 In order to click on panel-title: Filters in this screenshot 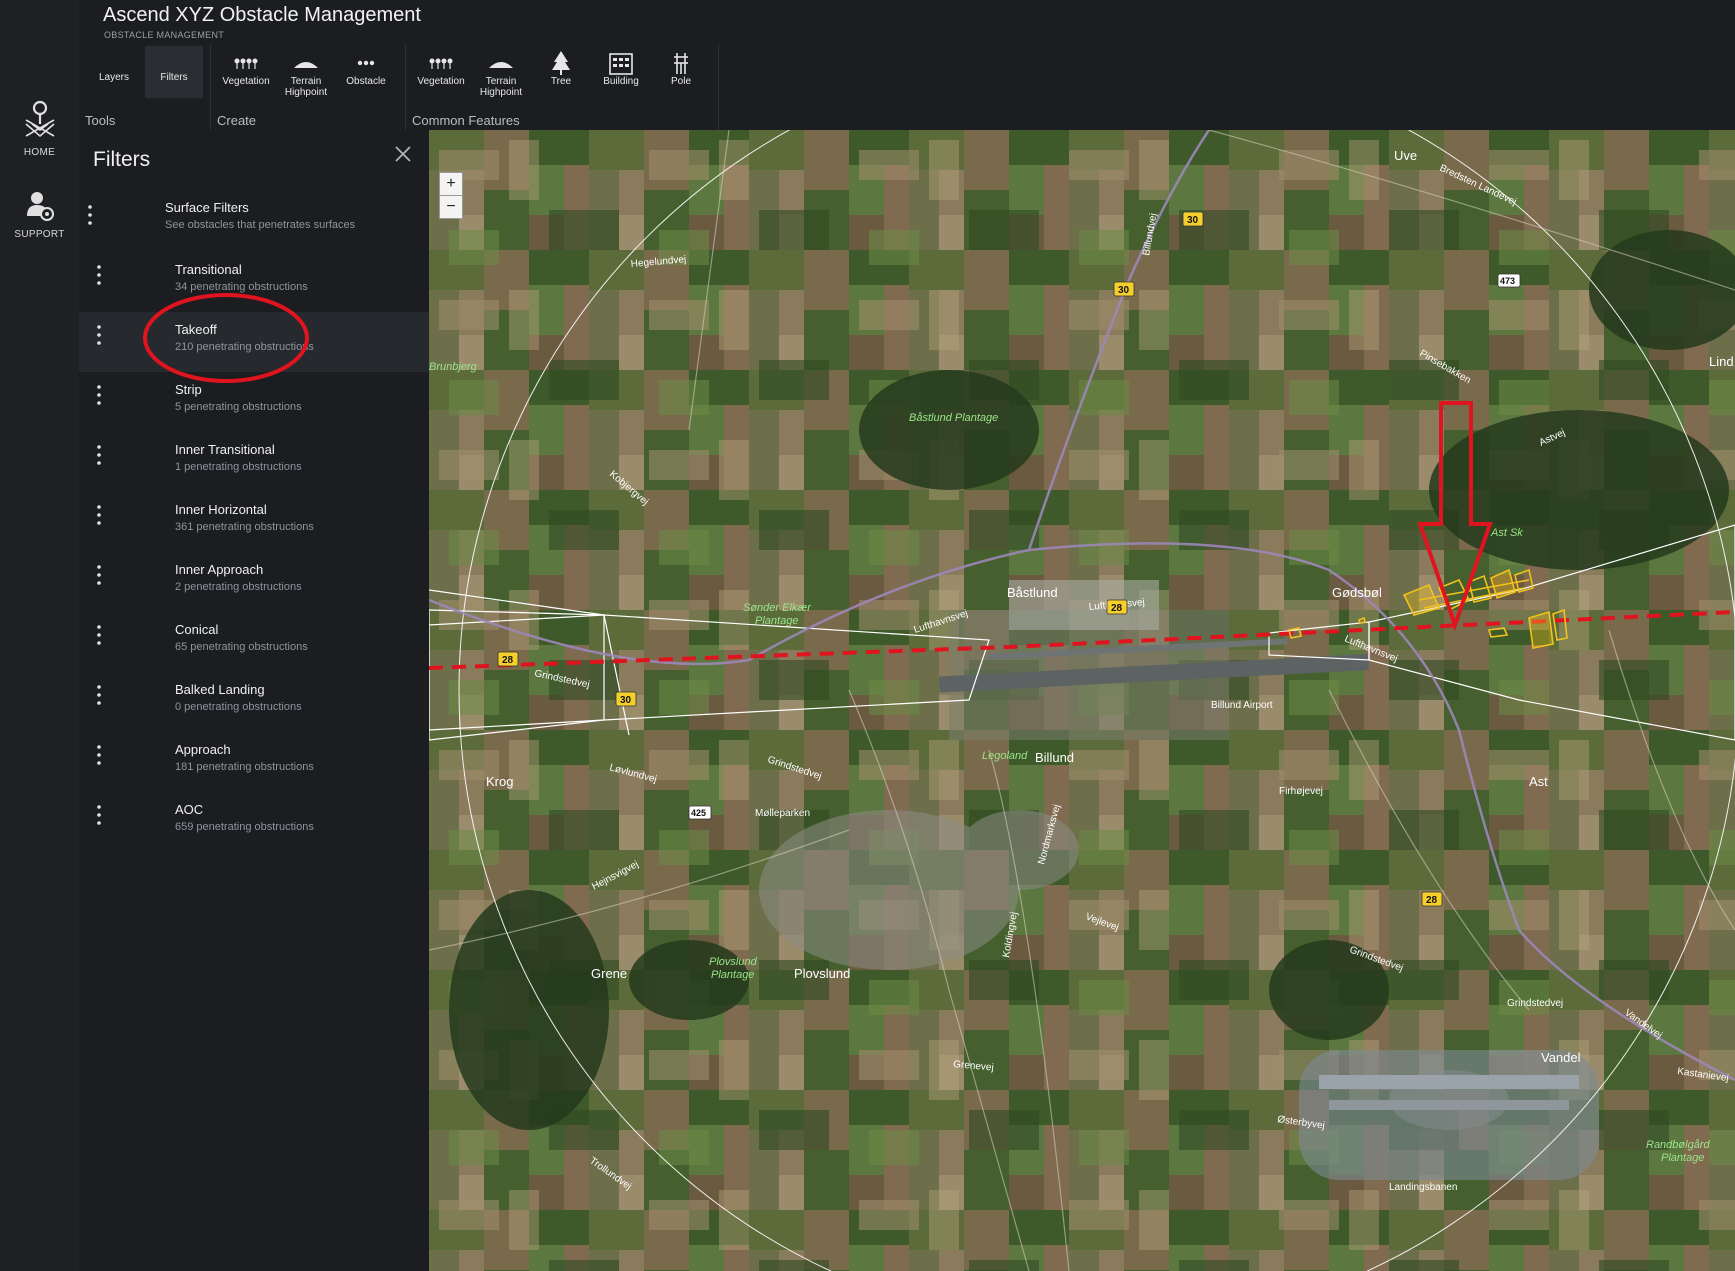, I will do `click(122, 159)`.